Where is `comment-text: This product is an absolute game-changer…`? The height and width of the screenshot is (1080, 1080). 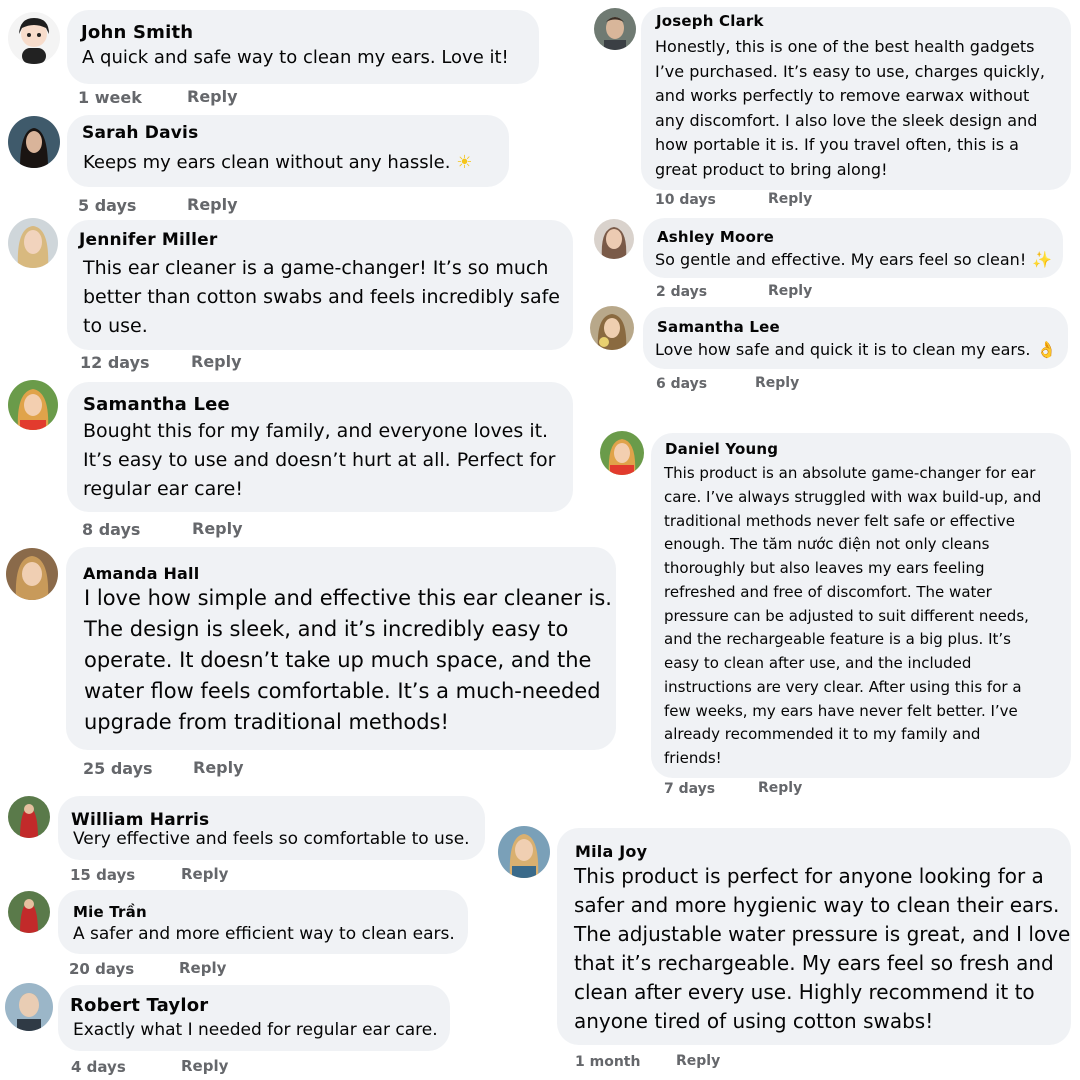
comment-text: This product is an absolute game-changer… is located at coordinates (850, 473).